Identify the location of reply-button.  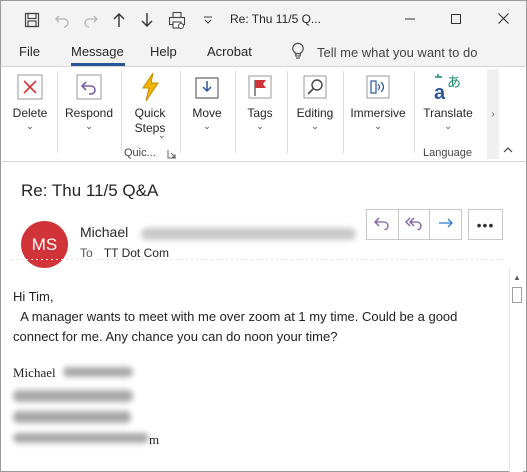
(383, 224).